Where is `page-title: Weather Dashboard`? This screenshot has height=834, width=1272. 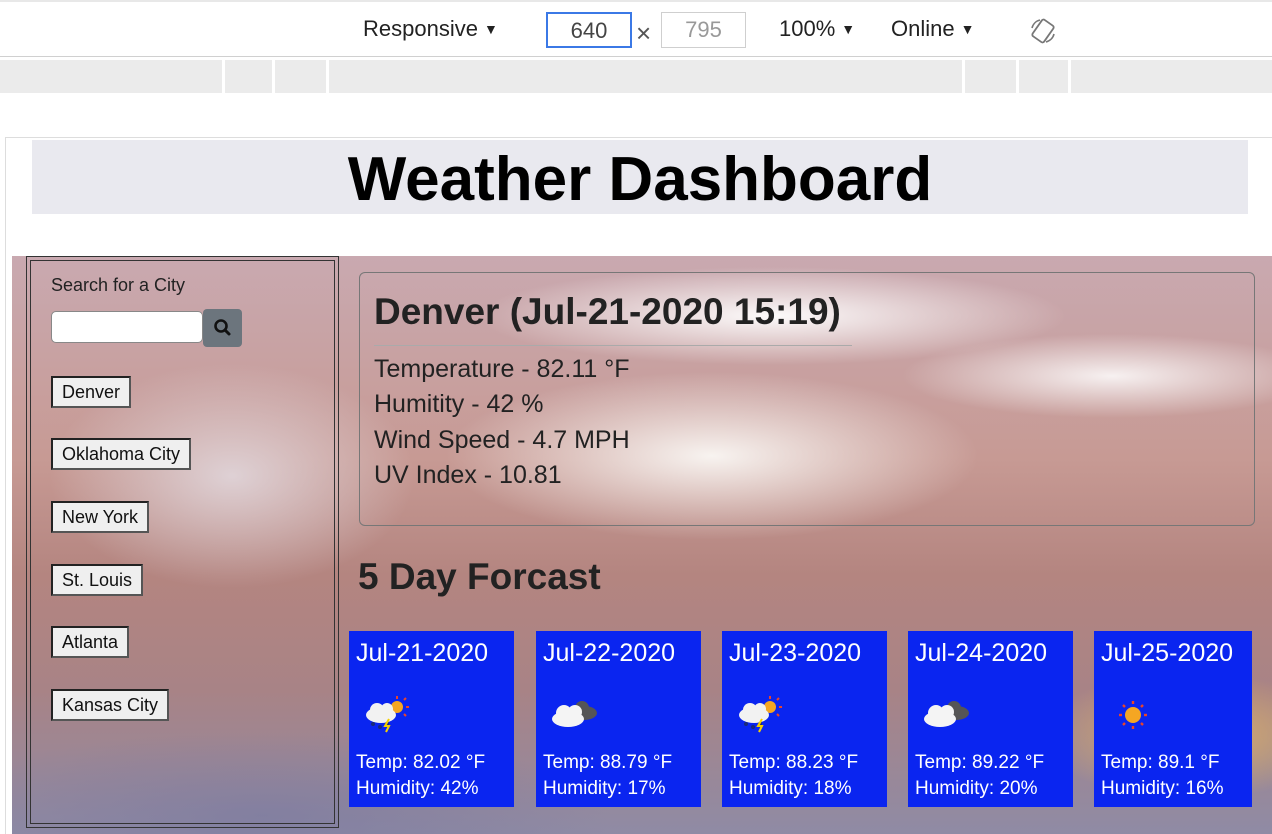
page-title: Weather Dashboard is located at coordinates (640, 179).